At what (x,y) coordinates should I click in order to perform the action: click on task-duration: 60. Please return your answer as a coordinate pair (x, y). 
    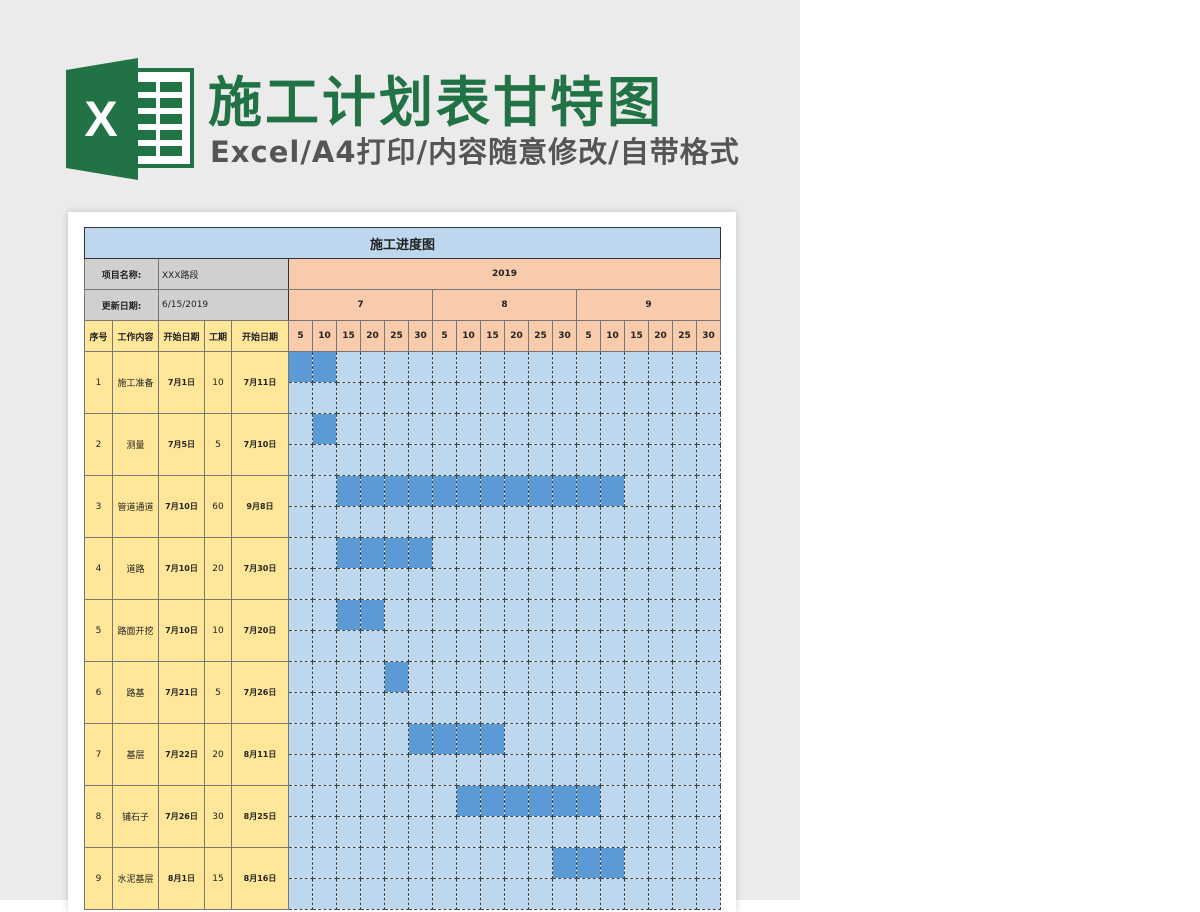
    Looking at the image, I should click on (218, 506).